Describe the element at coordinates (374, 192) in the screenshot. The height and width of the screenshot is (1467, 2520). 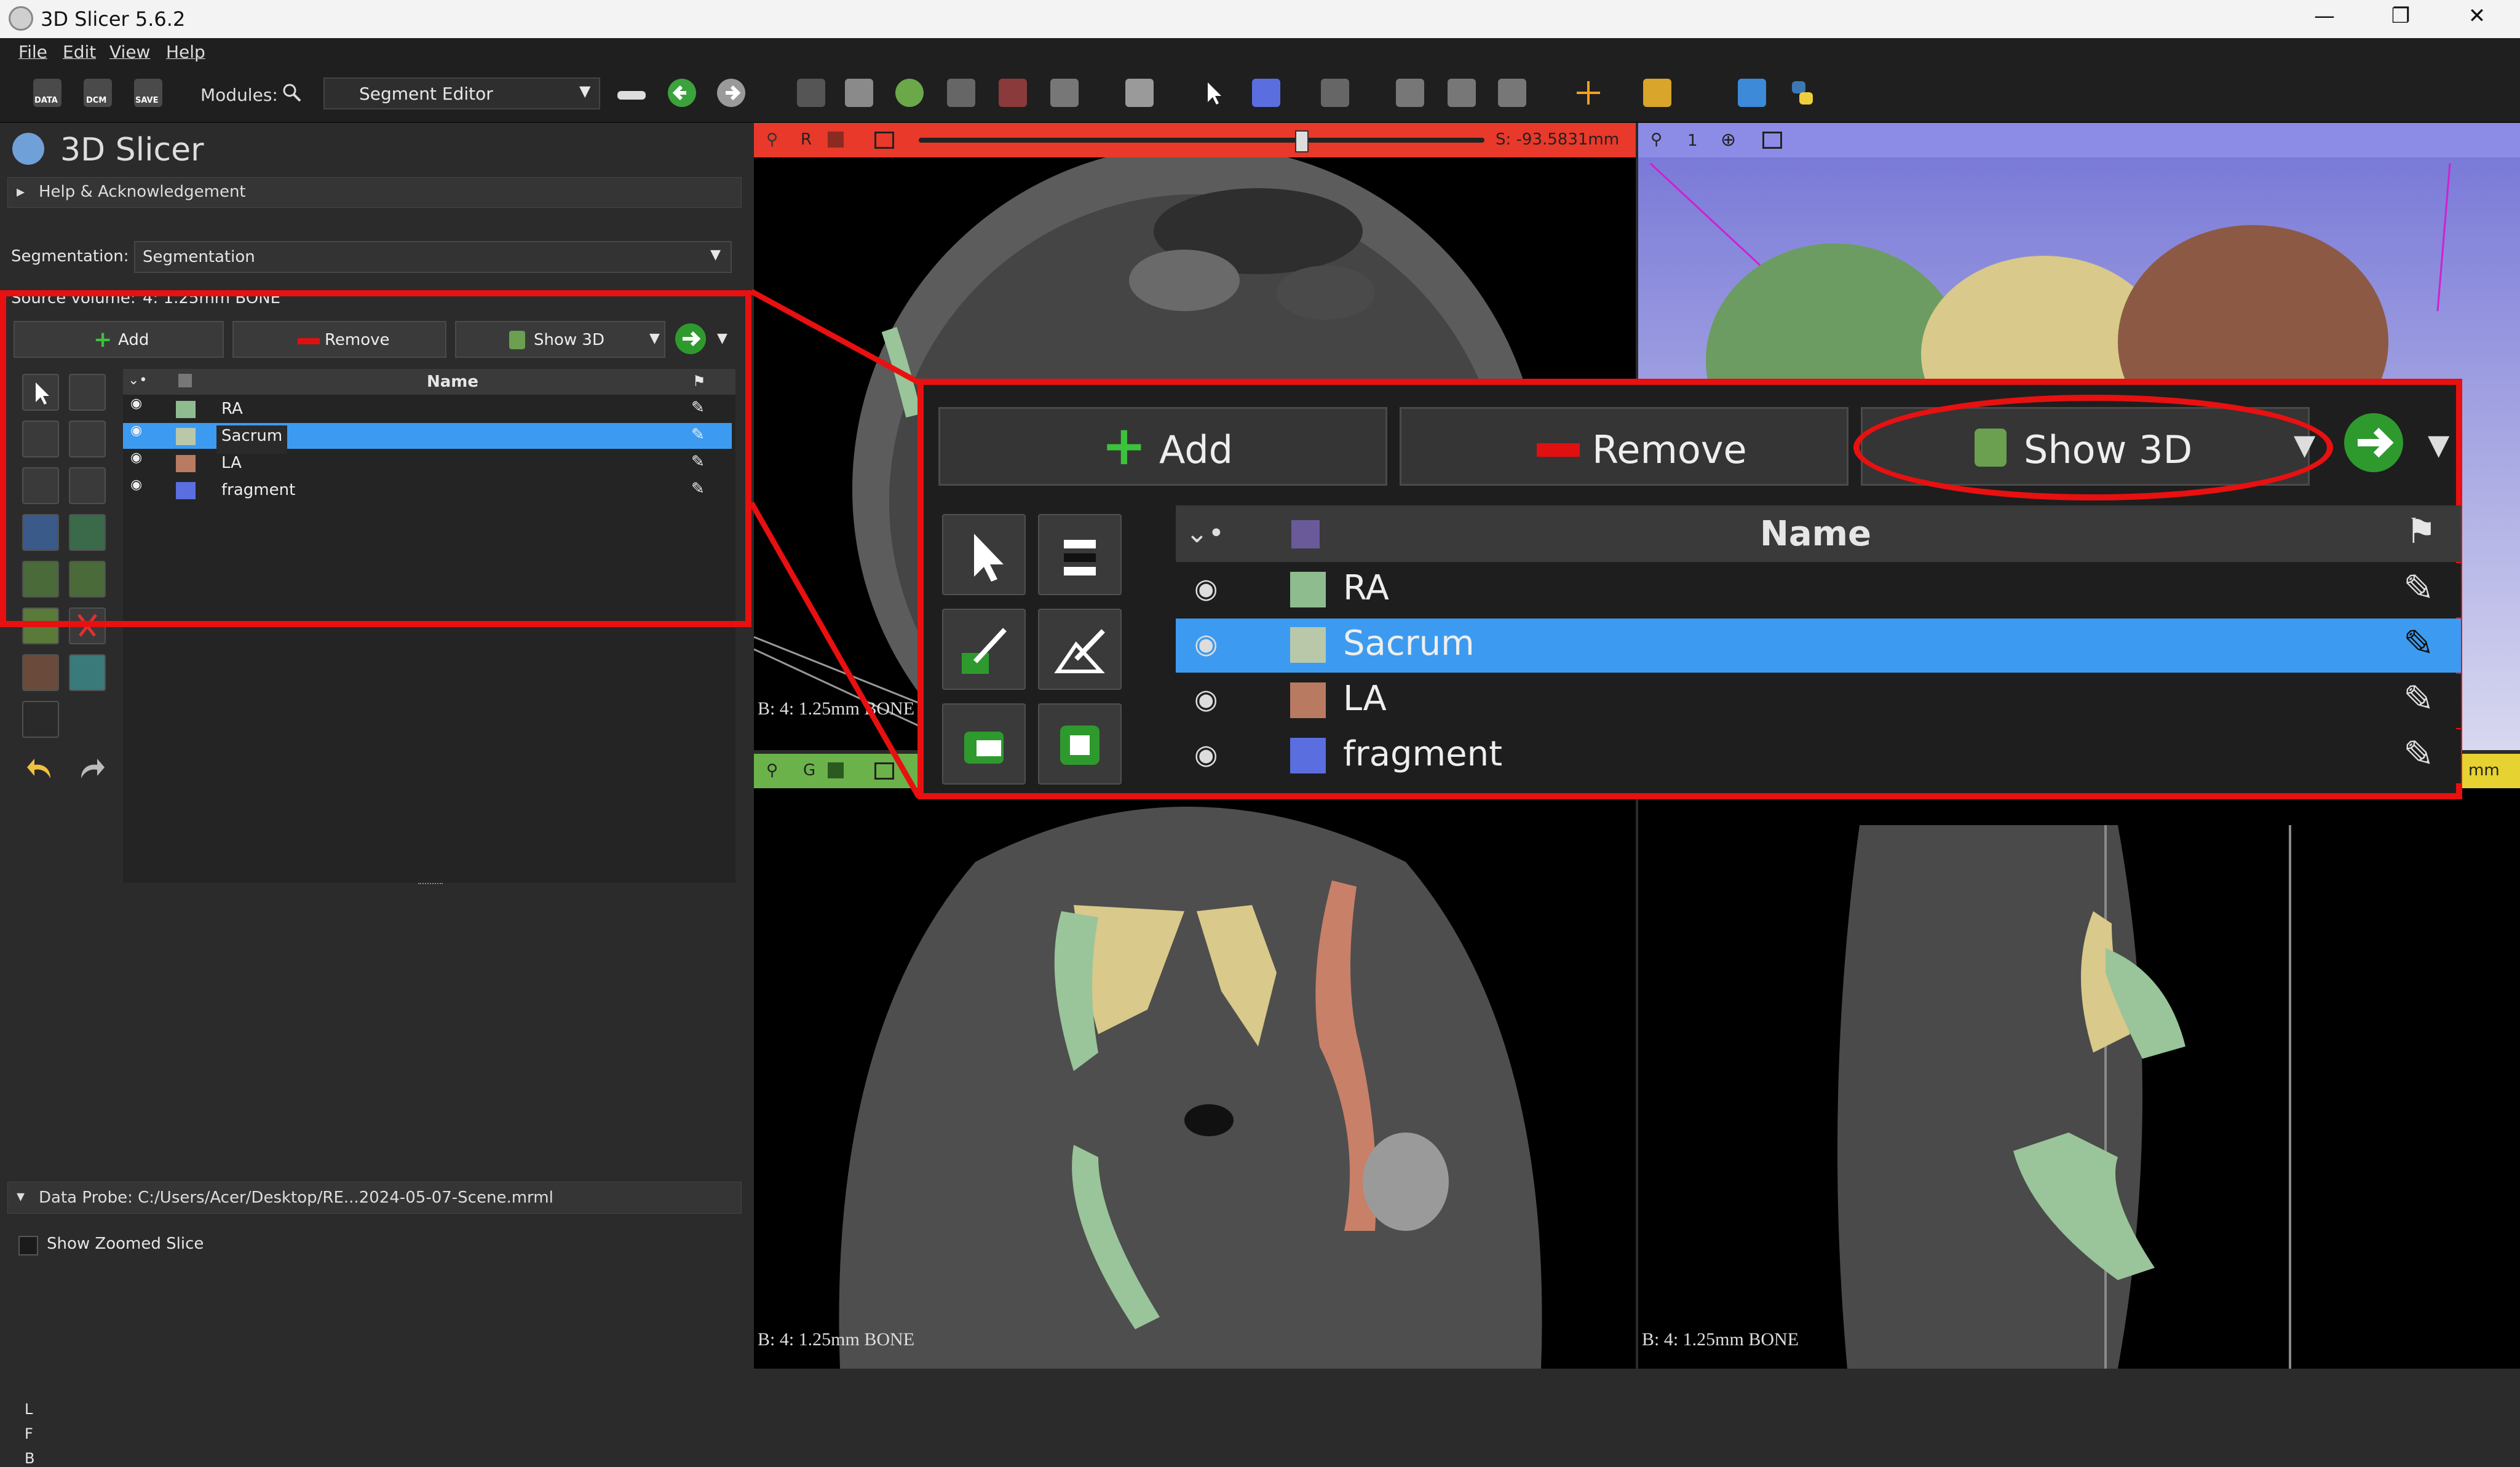
I see `help-section-header: ▸ Help & Acknowledgement` at that location.